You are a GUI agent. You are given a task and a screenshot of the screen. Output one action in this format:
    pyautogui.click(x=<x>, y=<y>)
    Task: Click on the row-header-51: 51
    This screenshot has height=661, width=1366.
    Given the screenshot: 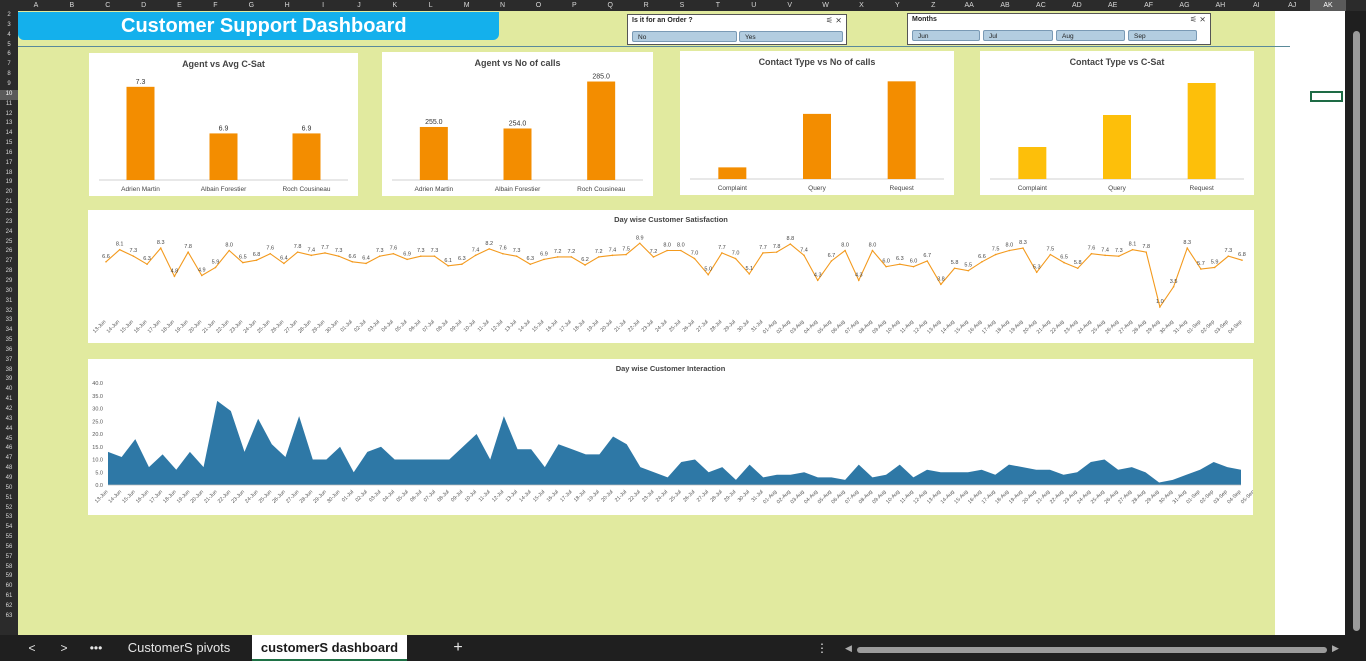 What is the action you would take?
    pyautogui.click(x=9, y=499)
    